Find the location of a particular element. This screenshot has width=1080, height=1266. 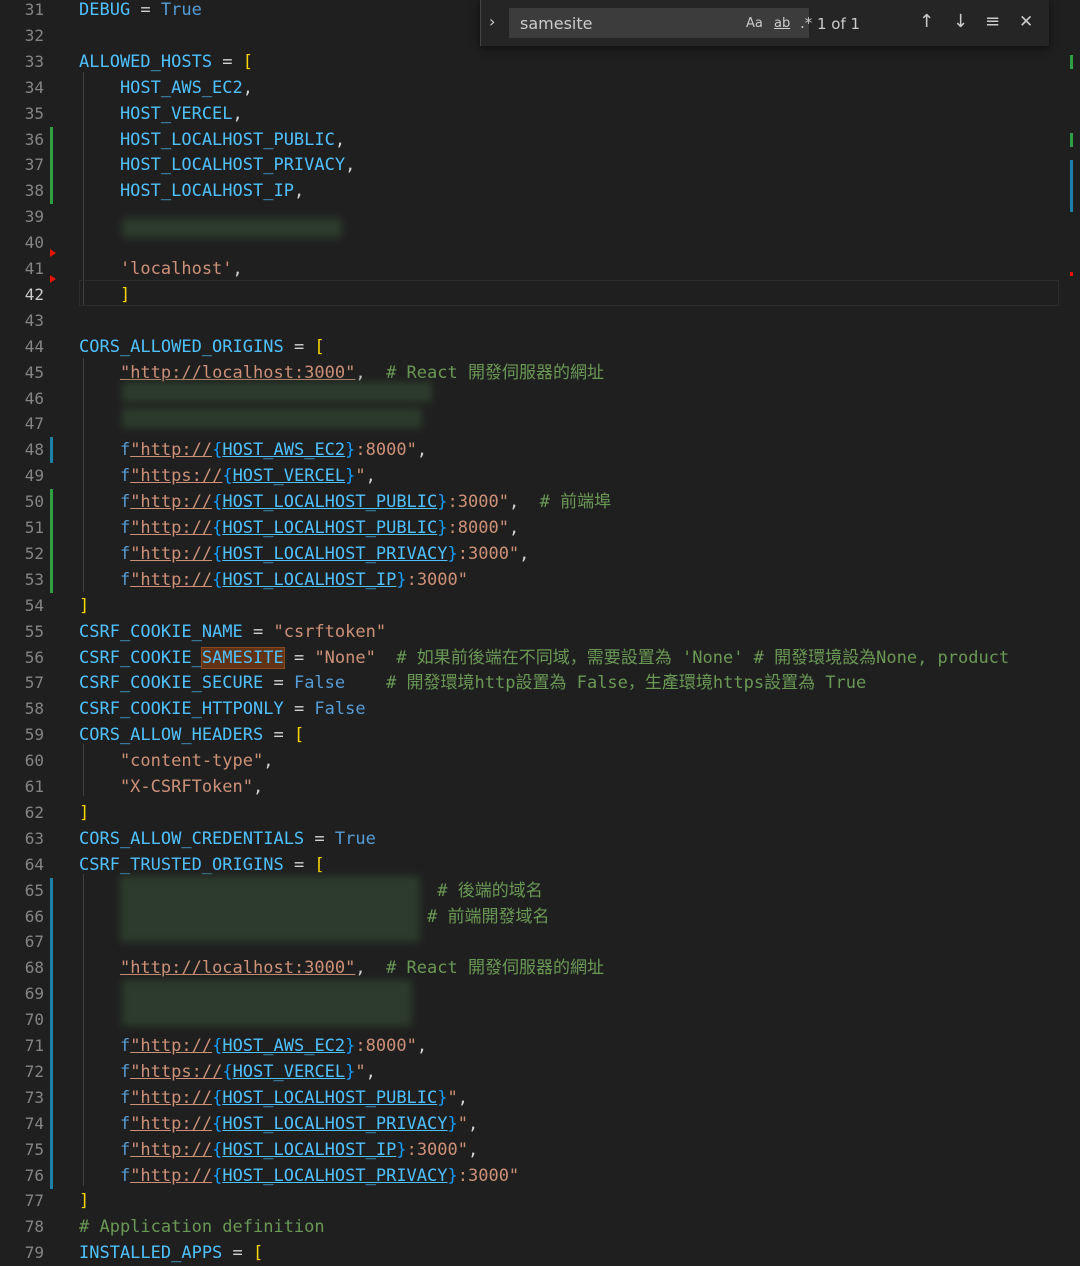

find-input: samesite Aa ab .* is located at coordinates (660, 23).